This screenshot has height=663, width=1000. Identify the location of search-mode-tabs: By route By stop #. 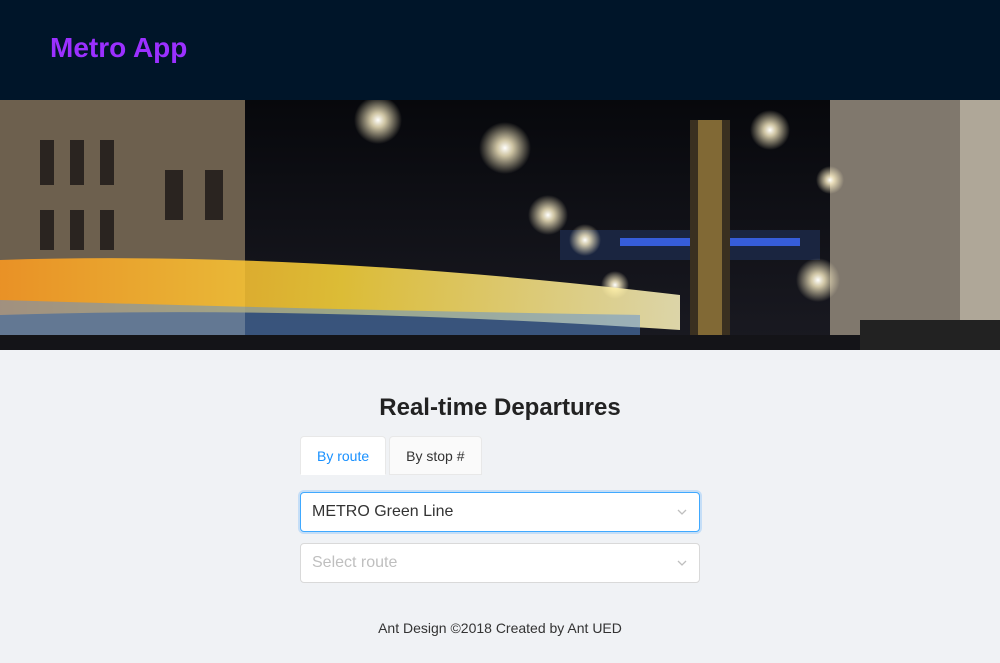
(391, 456).